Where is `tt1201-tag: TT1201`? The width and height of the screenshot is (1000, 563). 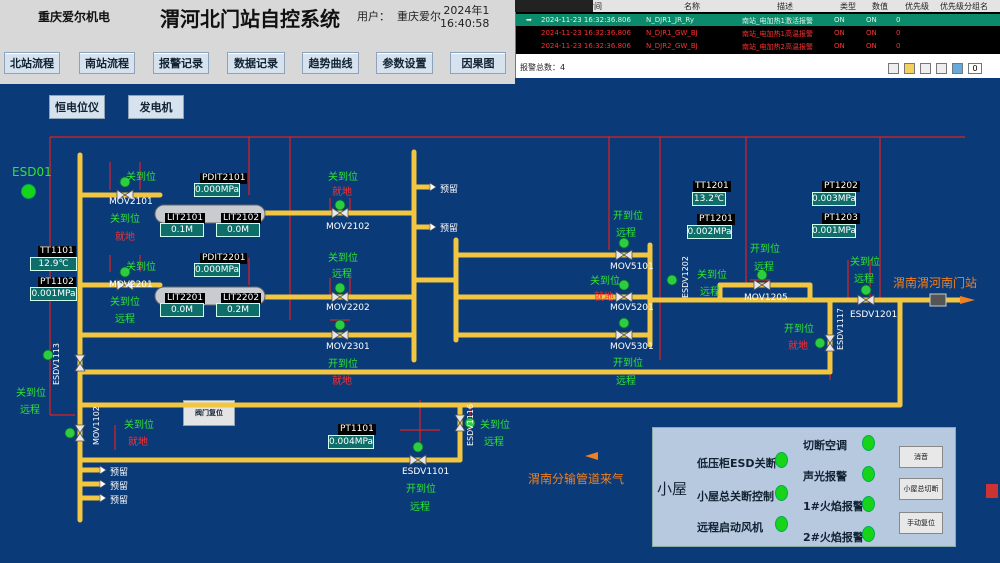 tt1201-tag: TT1201 is located at coordinates (712, 186).